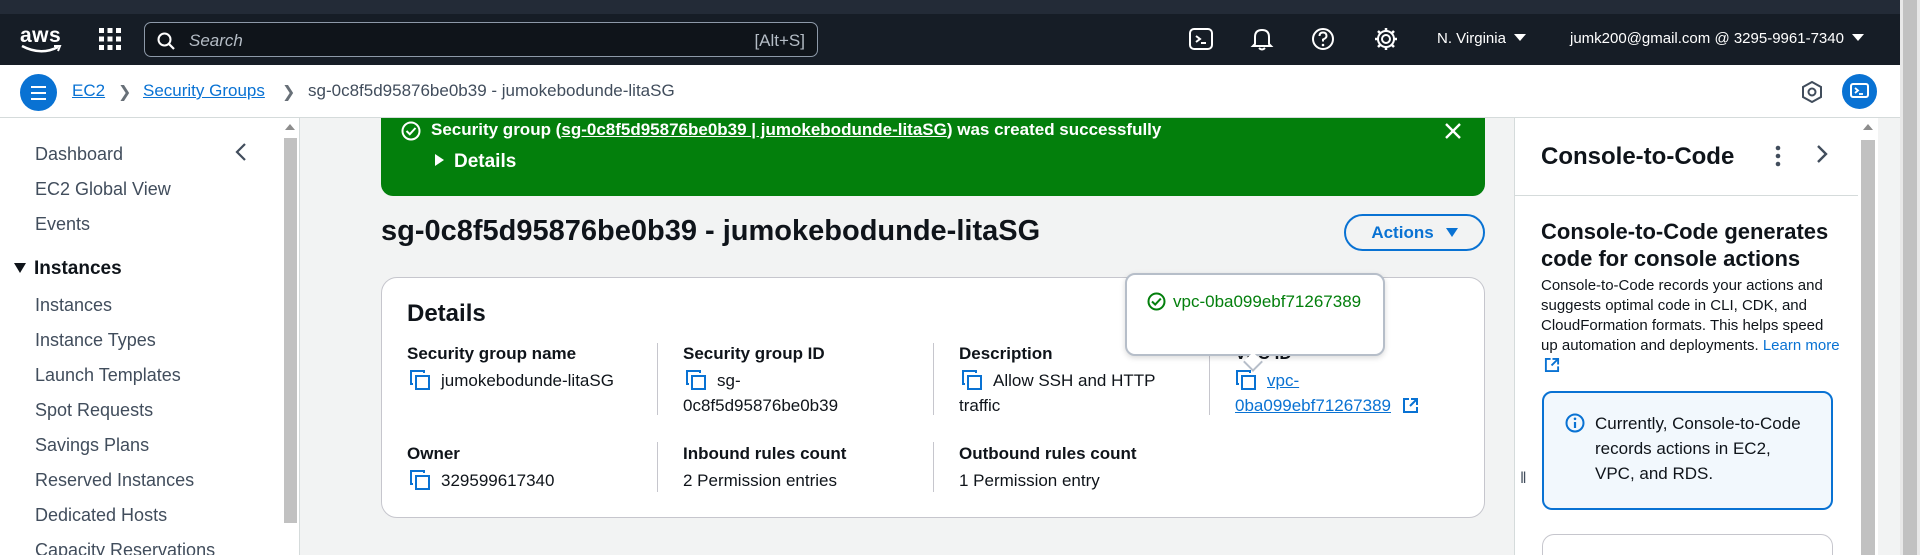 Image resolution: width=1920 pixels, height=555 pixels. Describe the element at coordinates (1386, 39) in the screenshot. I see `gear-icon` at that location.